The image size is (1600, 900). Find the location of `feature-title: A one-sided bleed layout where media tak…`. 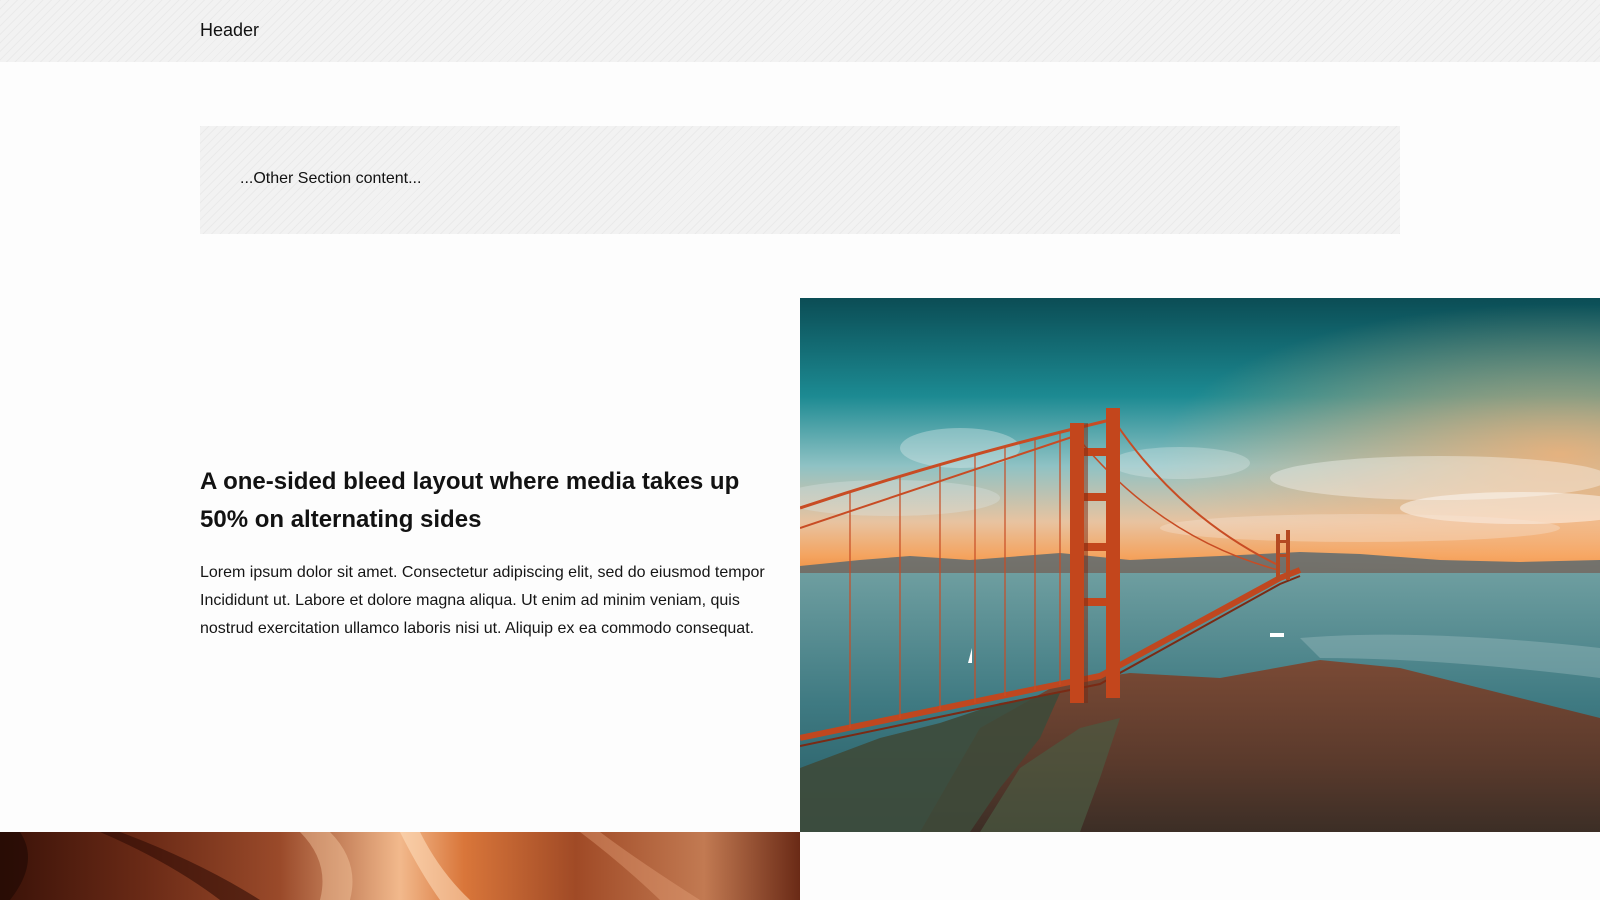

feature-title: A one-sided bleed layout where media tak… is located at coordinates (470, 500).